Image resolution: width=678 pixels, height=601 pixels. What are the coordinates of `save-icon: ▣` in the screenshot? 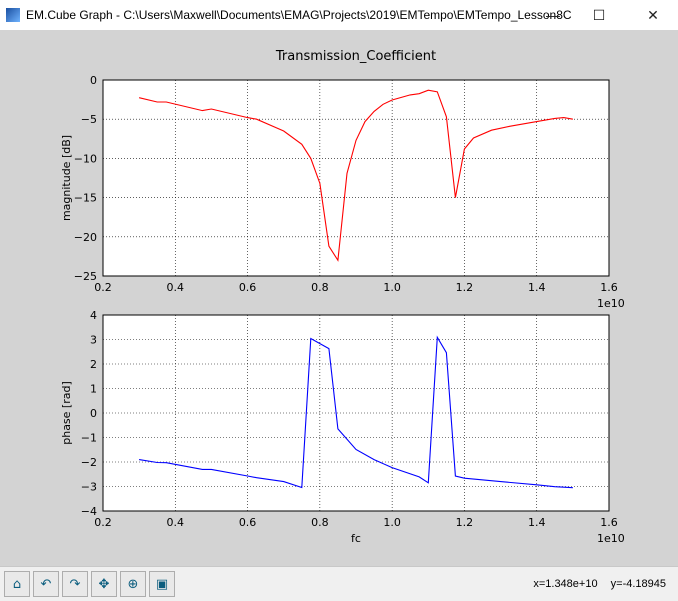 It's located at (162, 584).